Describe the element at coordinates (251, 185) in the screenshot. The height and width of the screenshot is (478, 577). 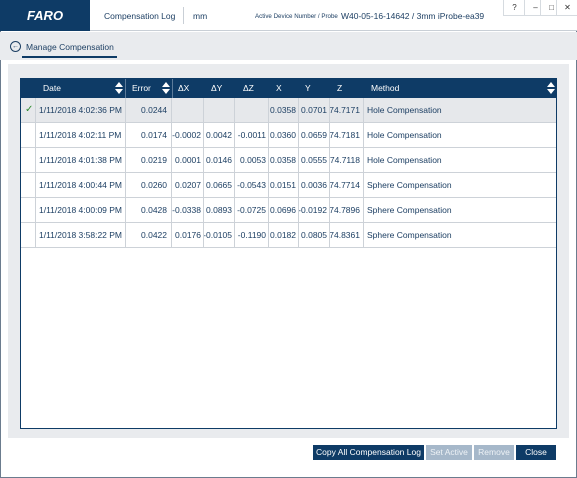
I see `cell-dz: -0.0543` at that location.